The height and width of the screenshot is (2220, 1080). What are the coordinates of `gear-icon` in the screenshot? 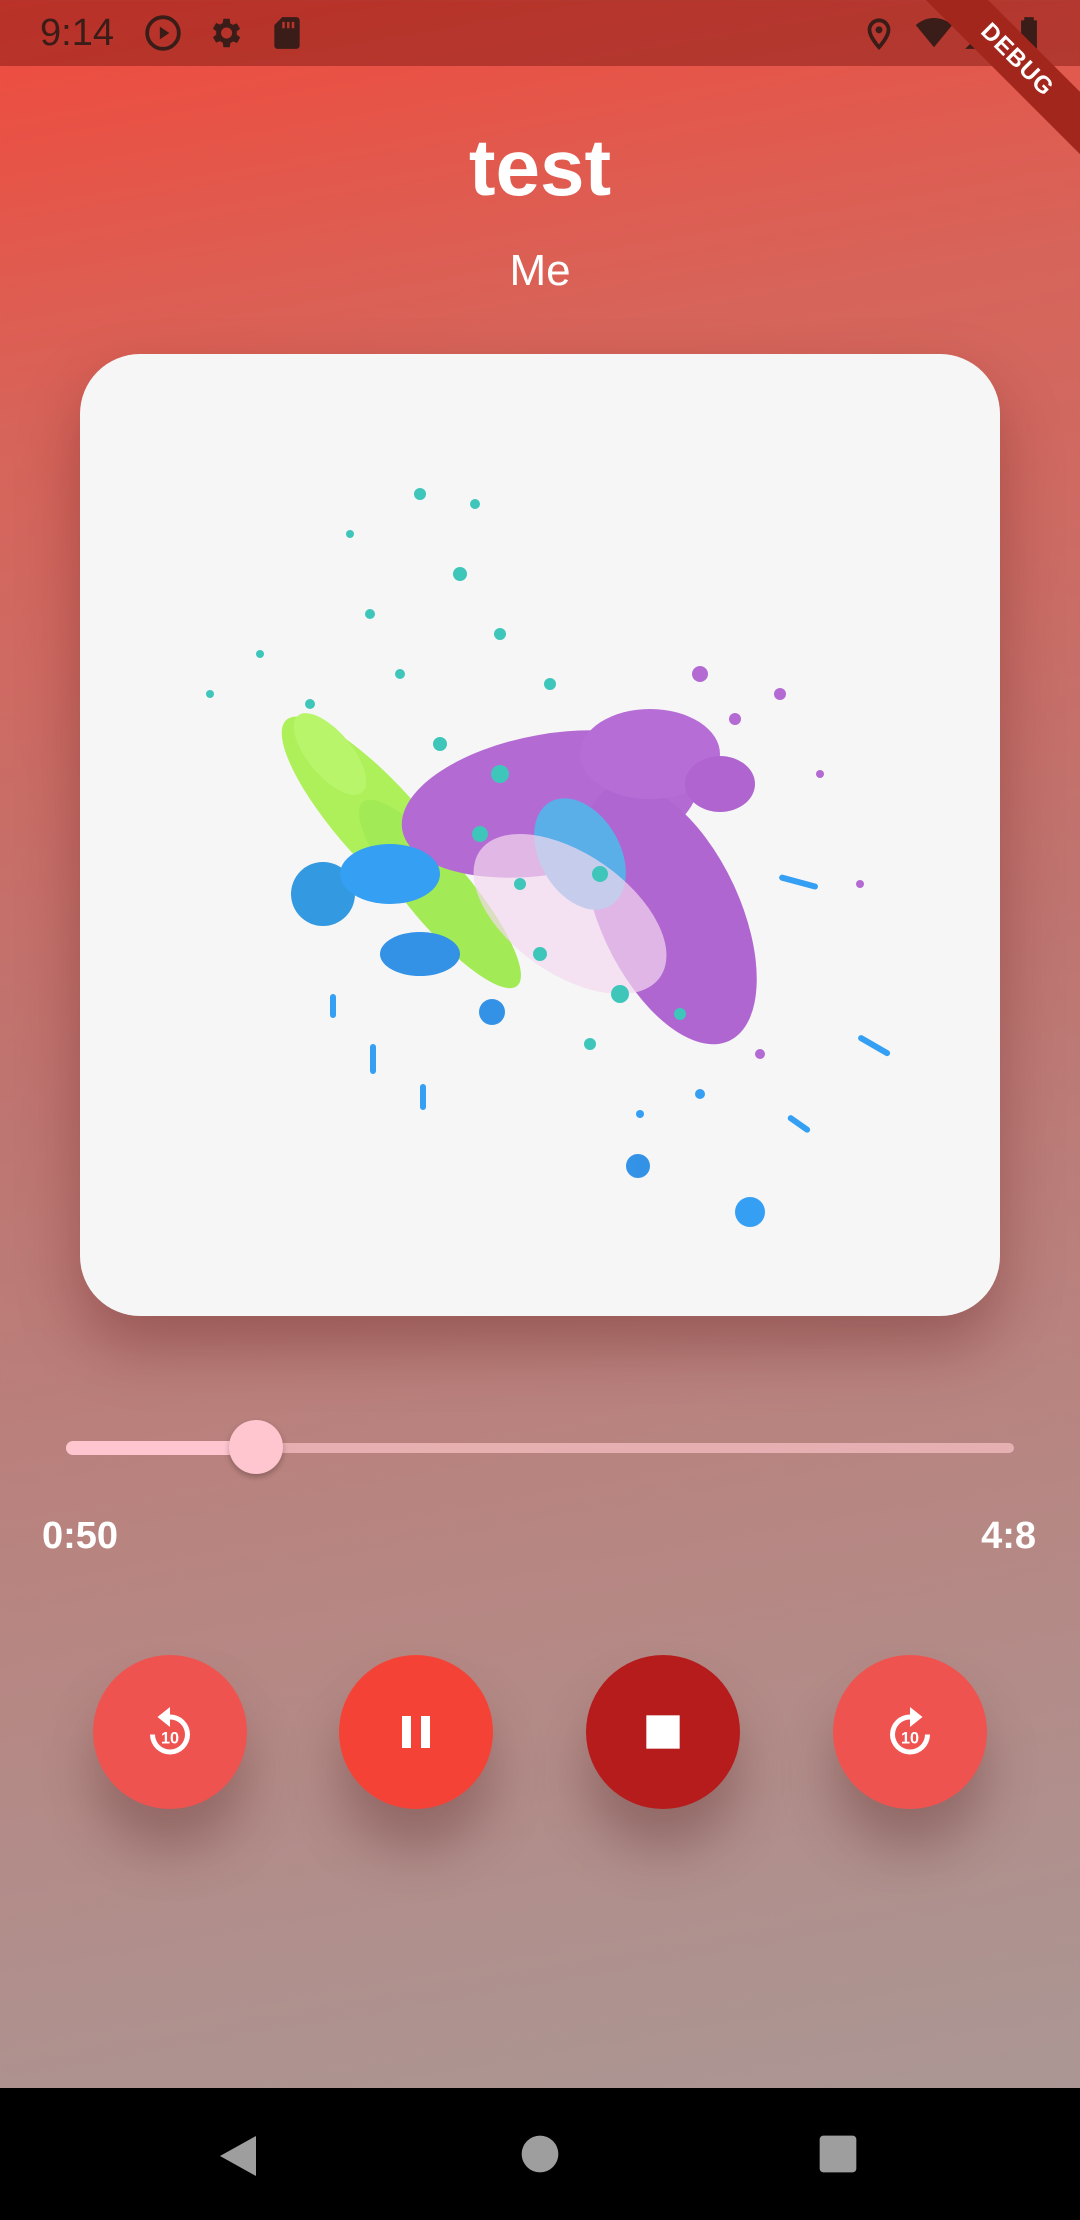 It's located at (226, 33).